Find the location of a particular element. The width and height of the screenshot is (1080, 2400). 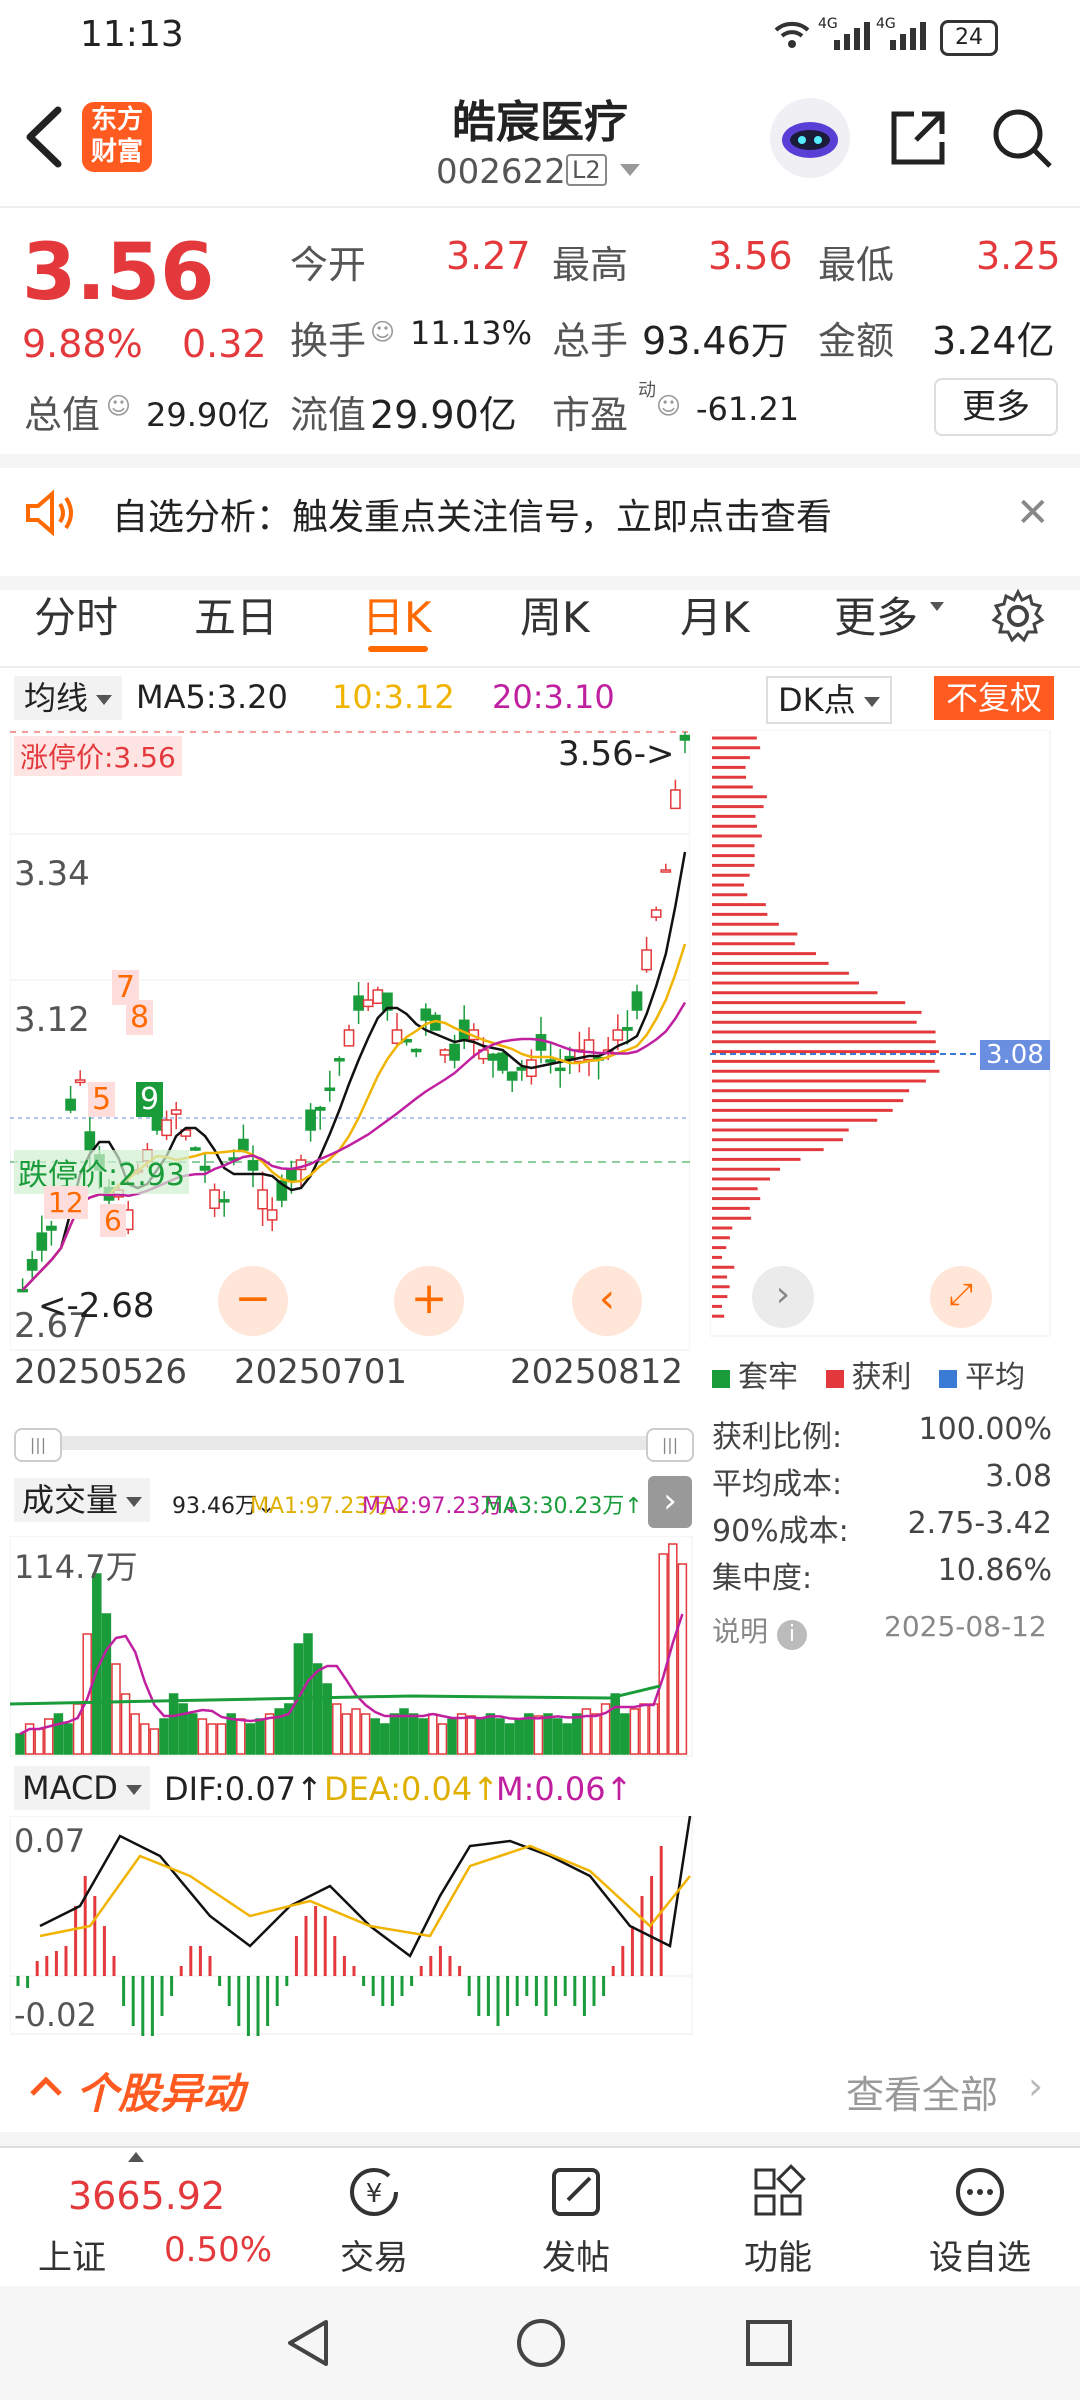

back-triangle-icon is located at coordinates (309, 2345).